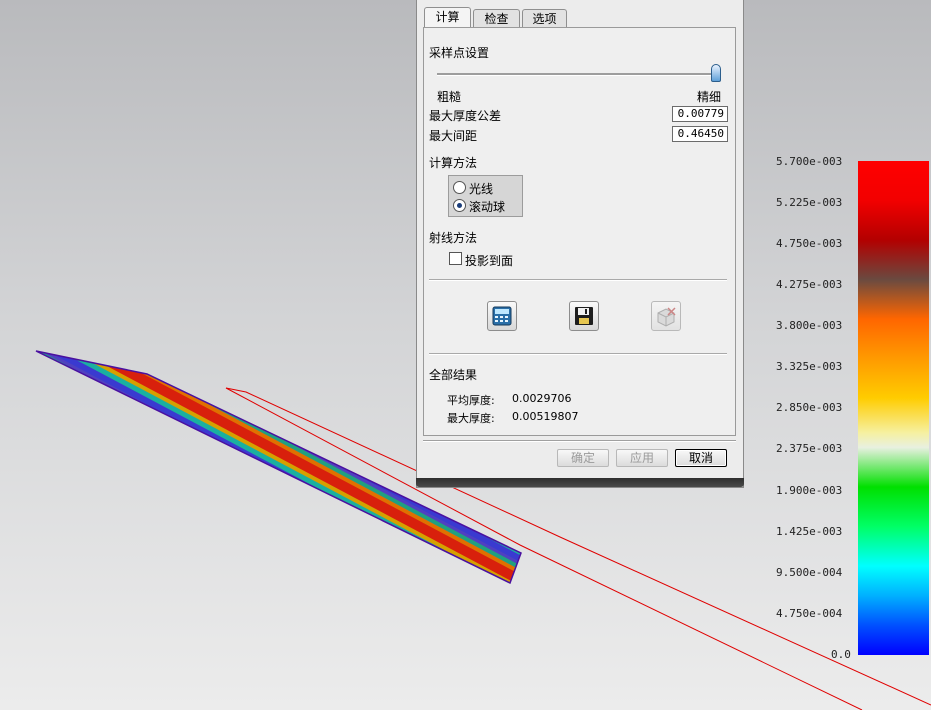 This screenshot has width=931, height=710. What do you see at coordinates (716, 73) in the screenshot?
I see `sampling-slider-handle` at bounding box center [716, 73].